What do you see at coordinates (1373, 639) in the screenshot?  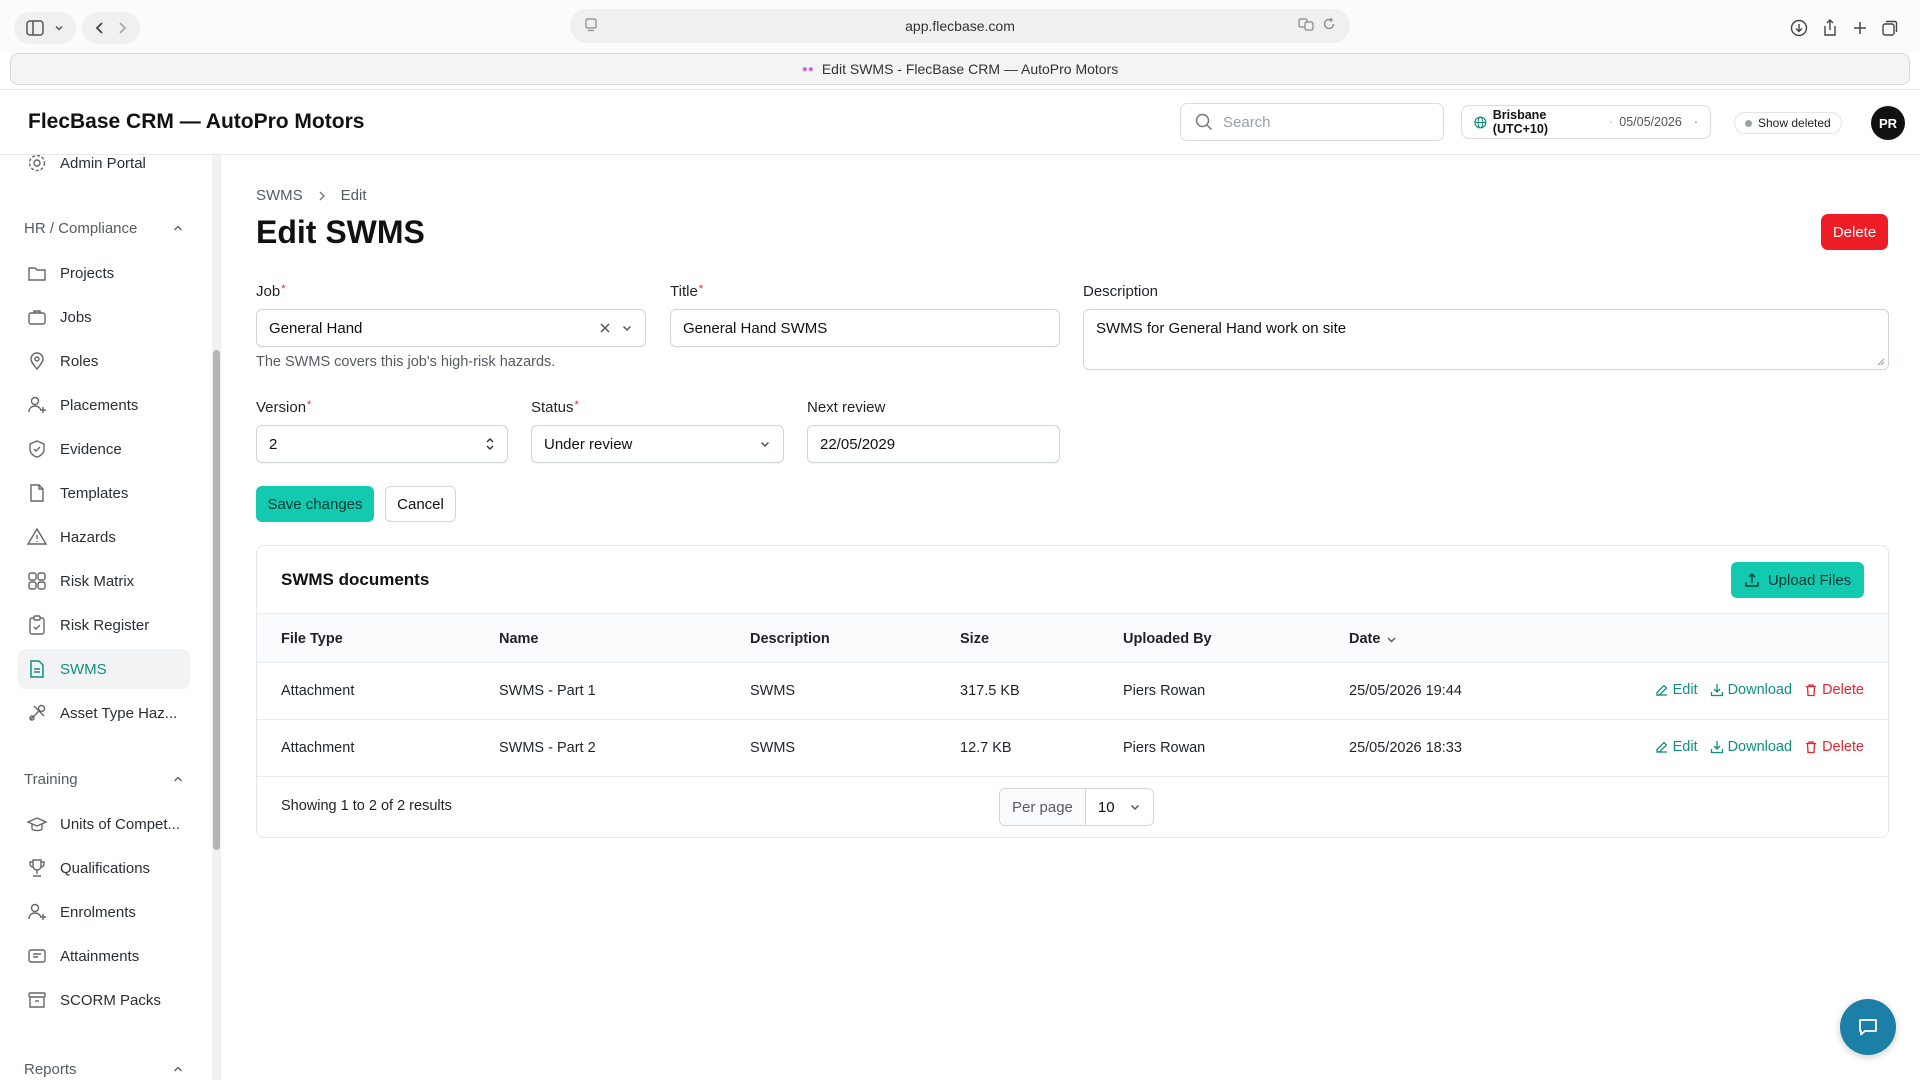 I see `column-header-date: Date` at bounding box center [1373, 639].